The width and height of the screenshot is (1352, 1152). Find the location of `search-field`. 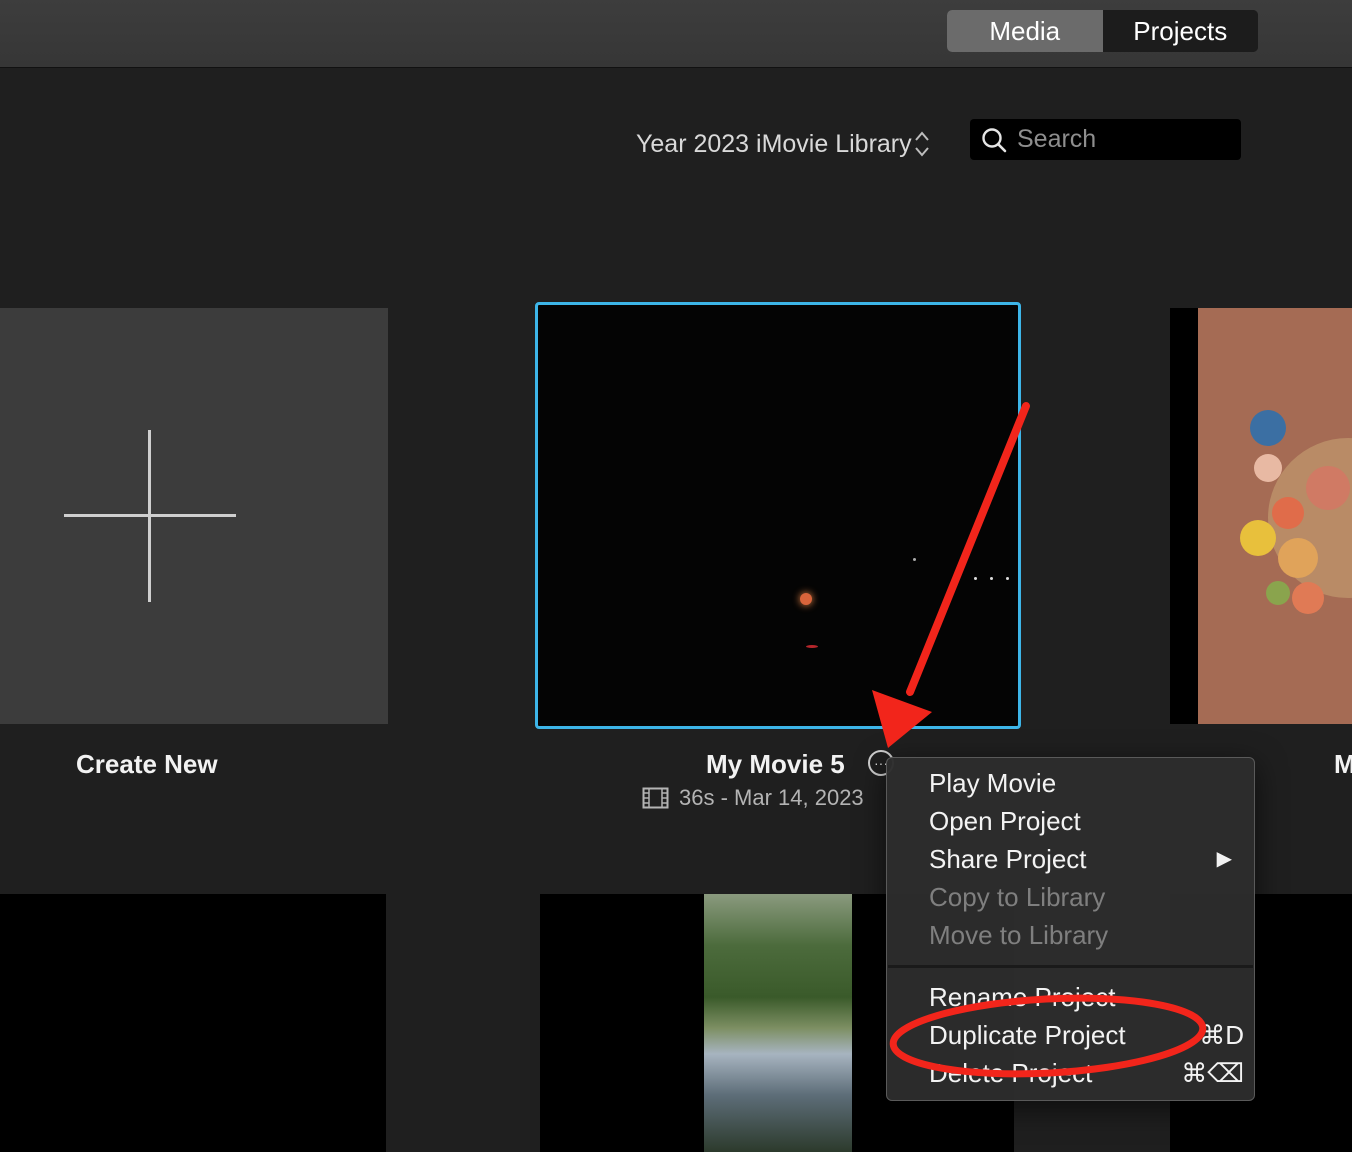

search-field is located at coordinates (1105, 139).